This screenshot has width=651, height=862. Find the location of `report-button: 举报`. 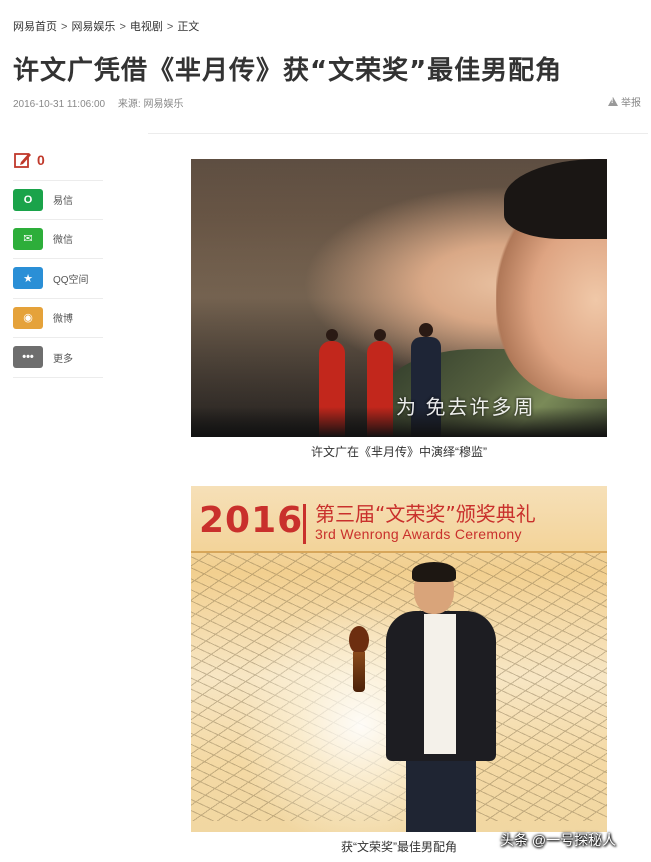

report-button: 举报 is located at coordinates (624, 101).